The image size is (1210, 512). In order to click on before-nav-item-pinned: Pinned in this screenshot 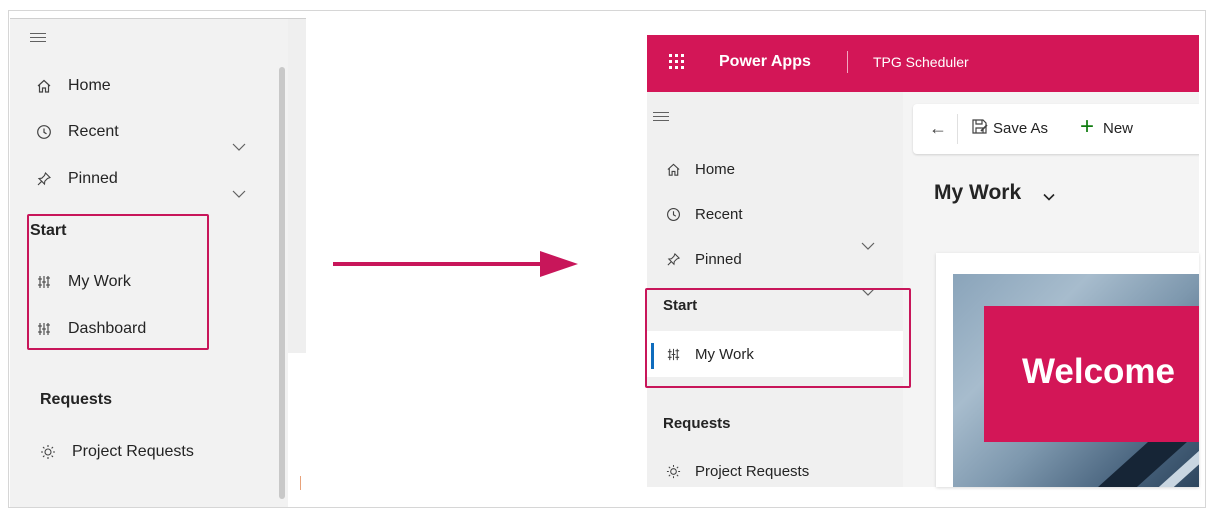, I will do `click(76, 179)`.